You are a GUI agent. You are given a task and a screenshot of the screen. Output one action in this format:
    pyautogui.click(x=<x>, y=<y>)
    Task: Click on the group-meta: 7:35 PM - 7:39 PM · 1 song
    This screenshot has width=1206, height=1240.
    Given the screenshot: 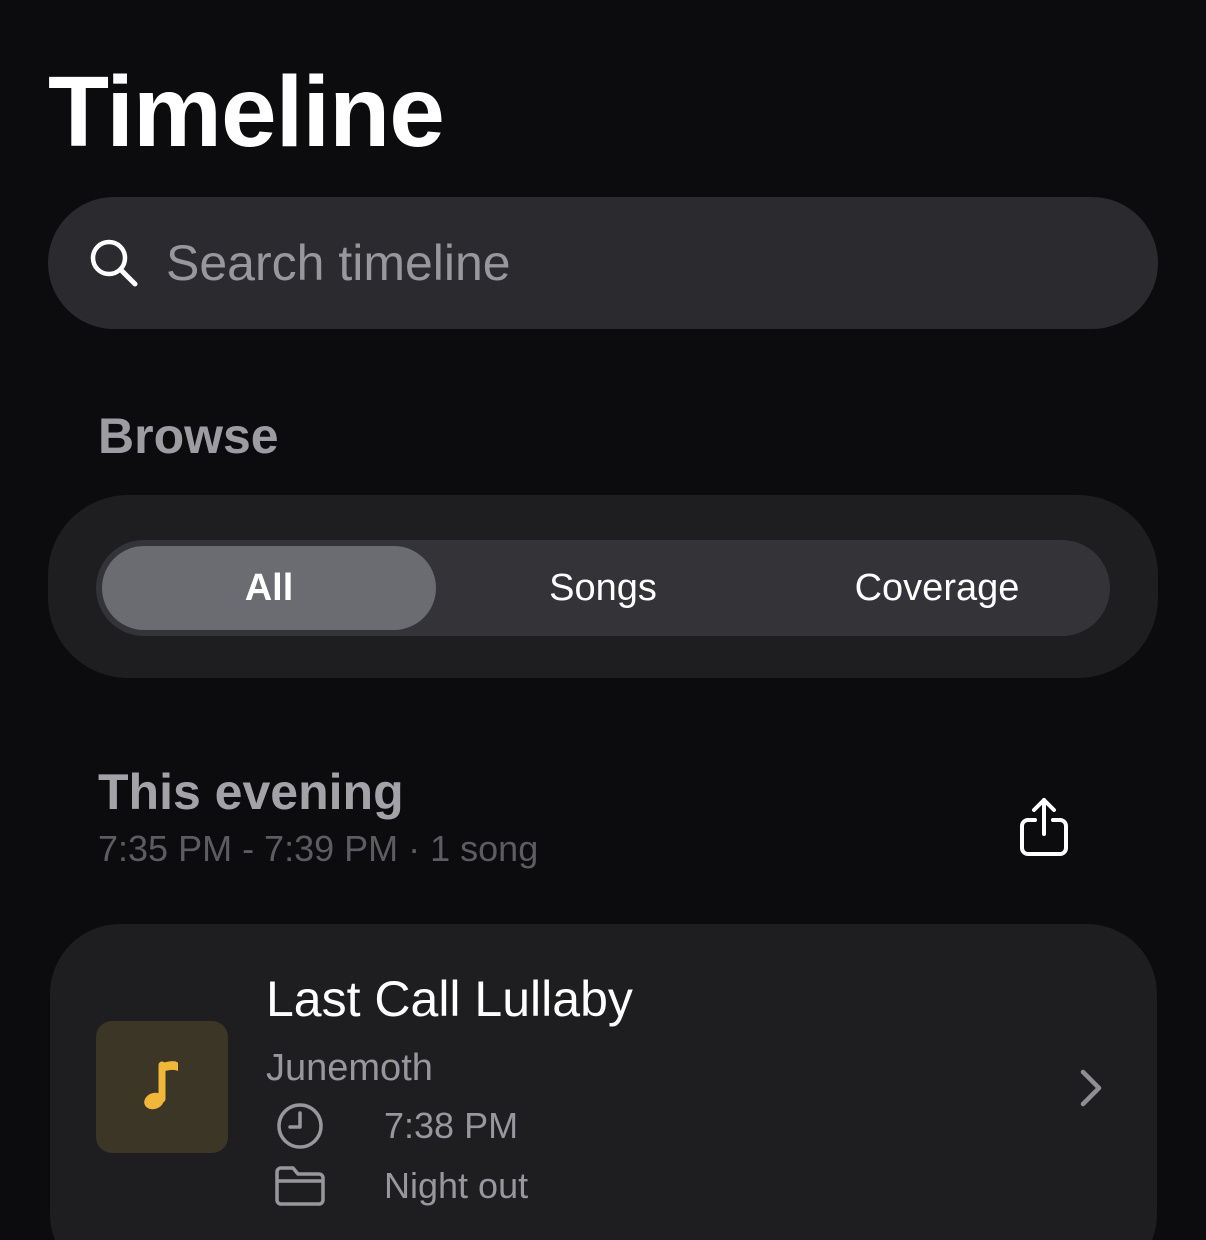 What is the action you would take?
    pyautogui.click(x=318, y=848)
    